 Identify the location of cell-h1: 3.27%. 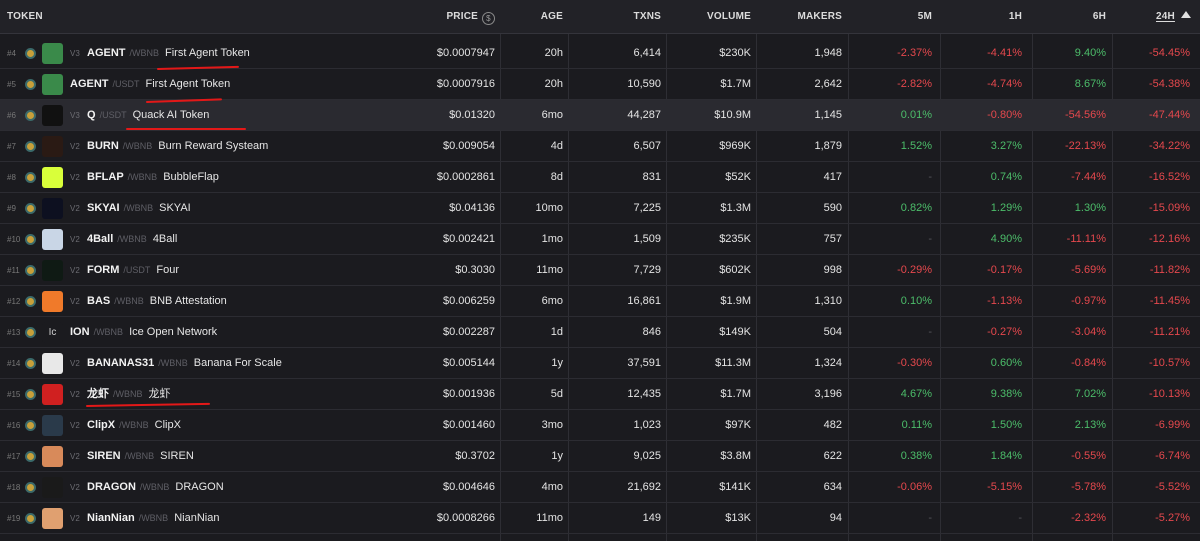
(1006, 146).